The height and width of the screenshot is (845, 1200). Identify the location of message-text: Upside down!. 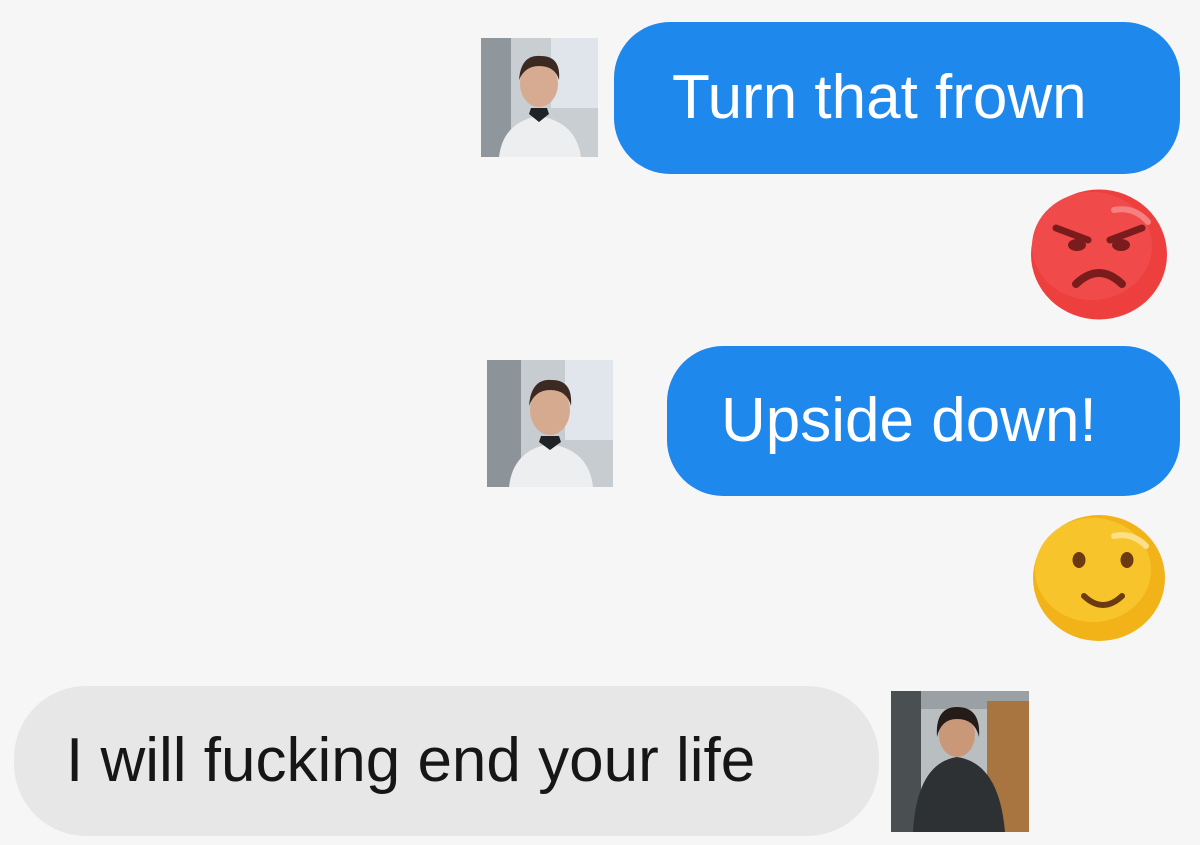
(909, 420).